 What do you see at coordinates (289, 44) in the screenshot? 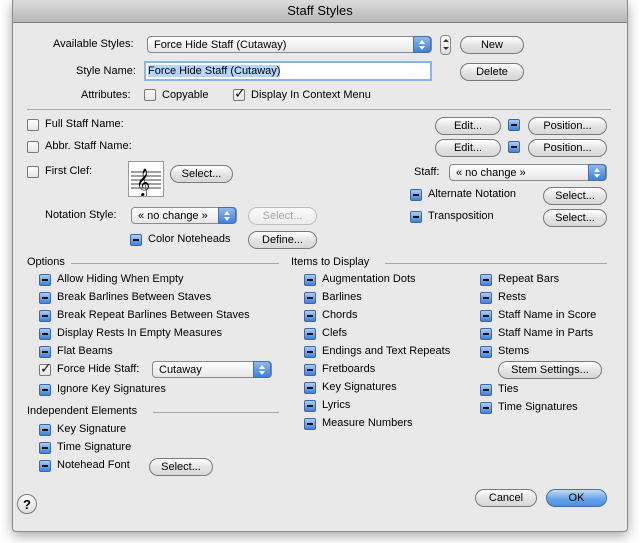
I see `available-styles-select: Force Hide Staff (Cutaway)` at bounding box center [289, 44].